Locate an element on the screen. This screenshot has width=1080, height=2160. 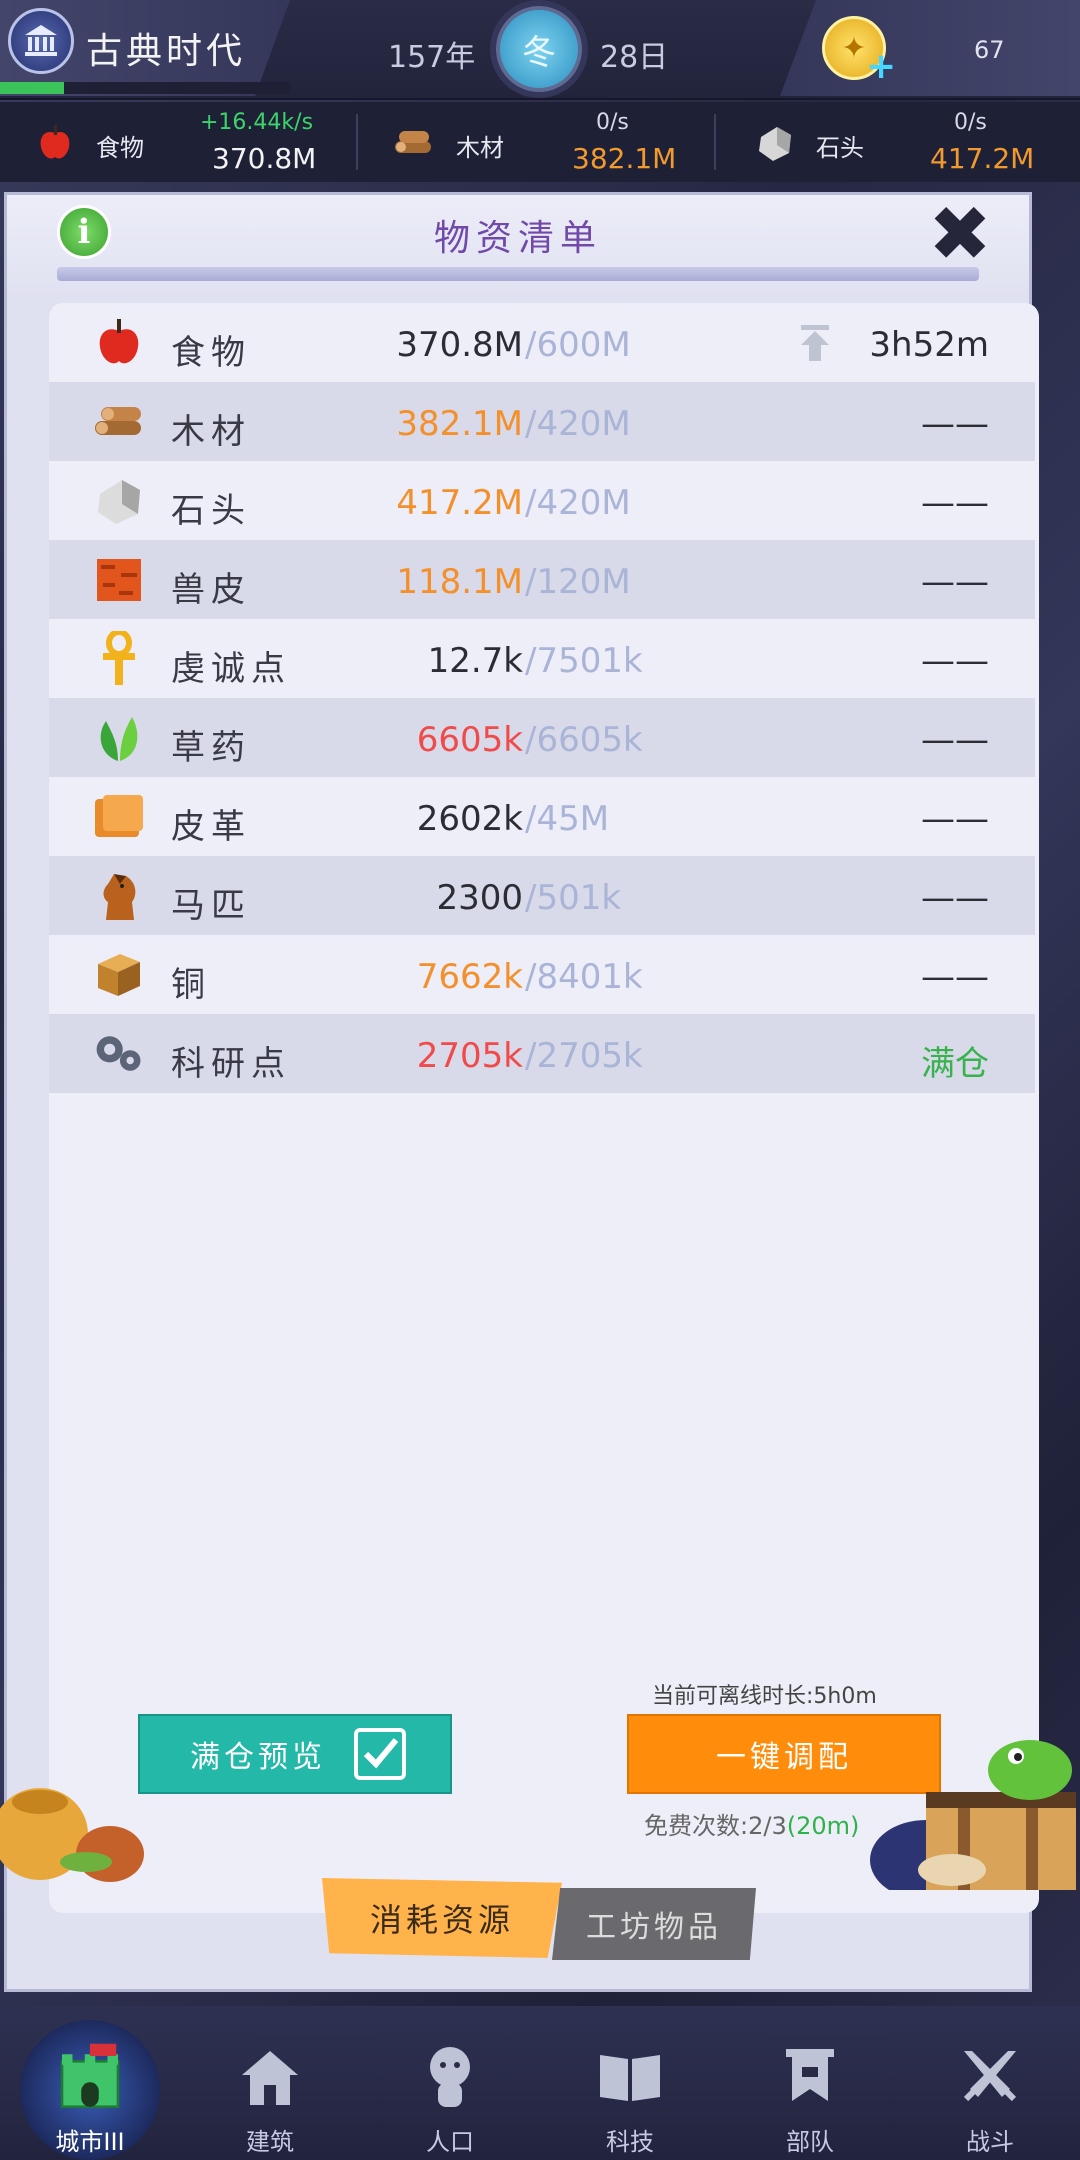
resource-name: 科研点 is located at coordinates (231, 1064).